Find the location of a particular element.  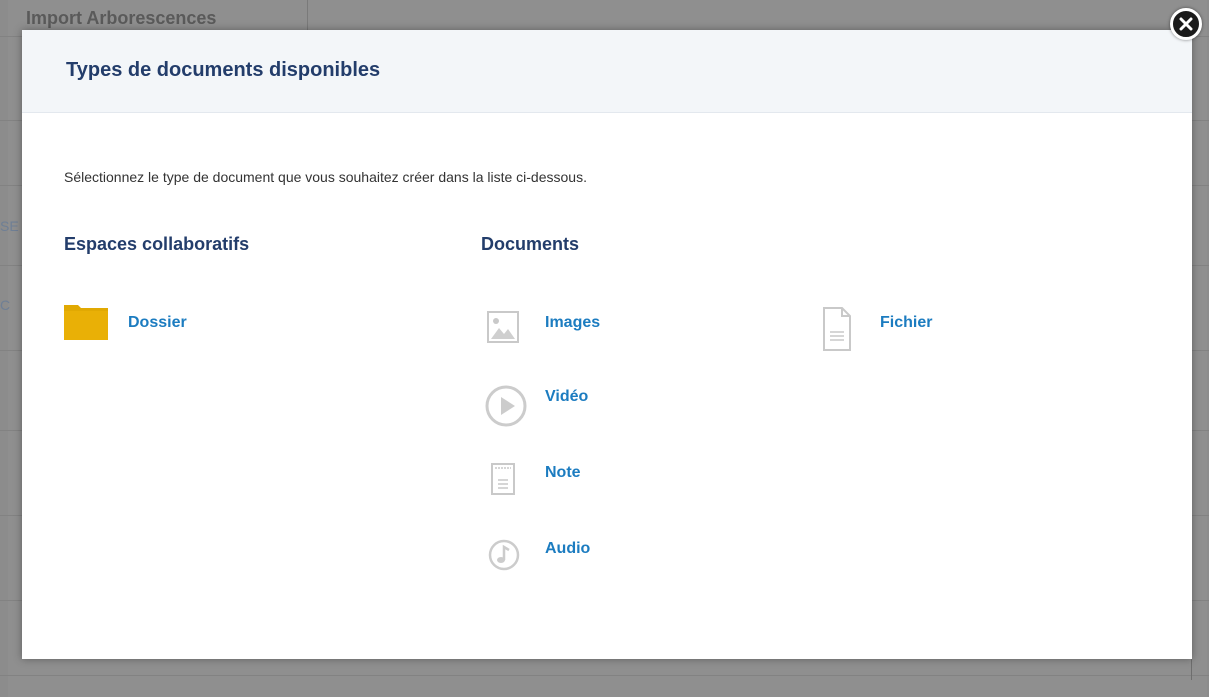

background-text-fragment: SE is located at coordinates (9, 226).